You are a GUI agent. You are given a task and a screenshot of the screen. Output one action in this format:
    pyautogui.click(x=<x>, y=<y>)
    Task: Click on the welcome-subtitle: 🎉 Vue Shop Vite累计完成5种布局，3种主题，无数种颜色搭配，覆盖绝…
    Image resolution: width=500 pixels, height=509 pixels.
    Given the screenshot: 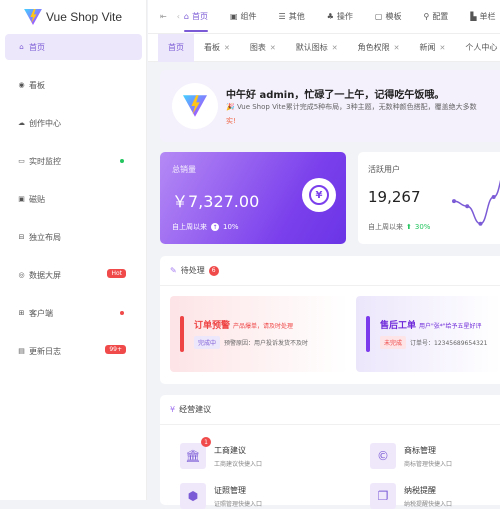 What is the action you would take?
    pyautogui.click(x=351, y=107)
    